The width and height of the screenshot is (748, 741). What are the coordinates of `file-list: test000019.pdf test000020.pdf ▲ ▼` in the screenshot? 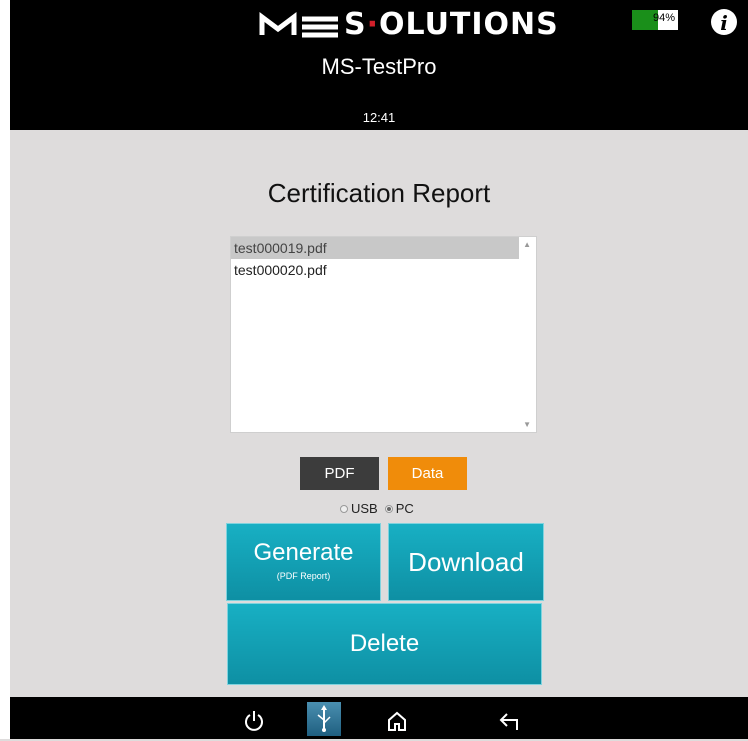 It's located at (383, 334).